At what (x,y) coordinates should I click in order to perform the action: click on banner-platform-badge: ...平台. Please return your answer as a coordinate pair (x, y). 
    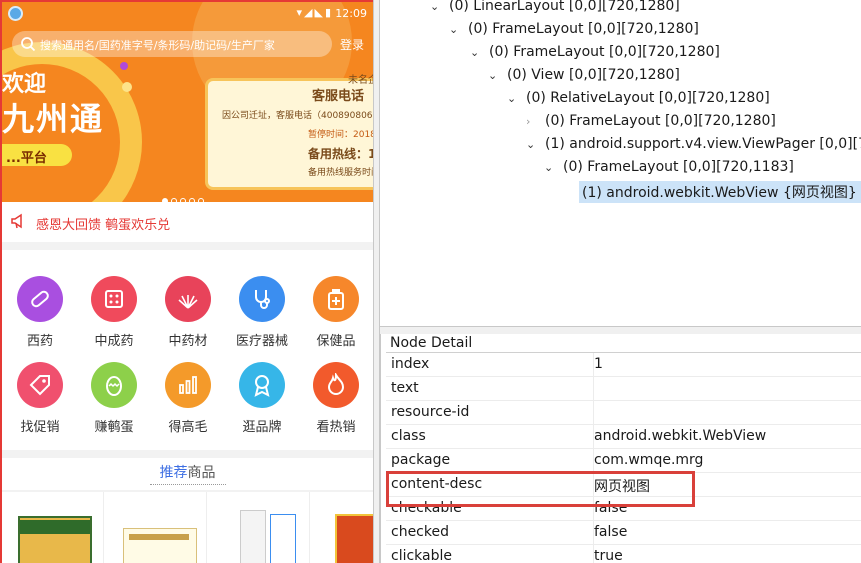
    Looking at the image, I should click on (37, 155).